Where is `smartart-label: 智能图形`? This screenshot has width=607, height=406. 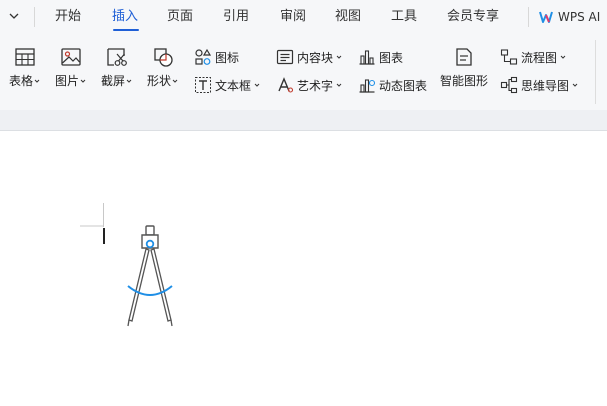 smartart-label: 智能图形 is located at coordinates (464, 81).